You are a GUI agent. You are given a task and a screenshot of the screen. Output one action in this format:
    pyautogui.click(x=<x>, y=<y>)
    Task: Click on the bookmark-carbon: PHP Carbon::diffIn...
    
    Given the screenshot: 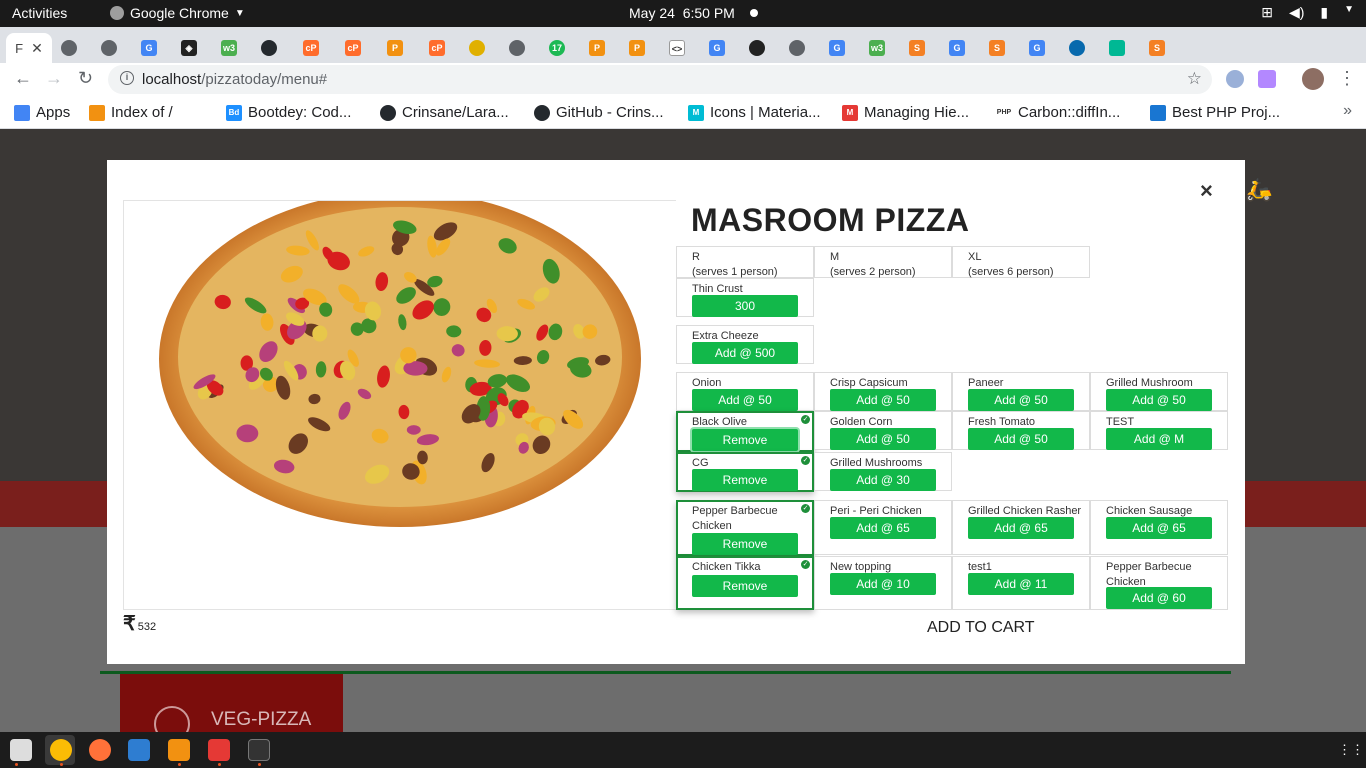 What is the action you would take?
    pyautogui.click(x=1058, y=112)
    